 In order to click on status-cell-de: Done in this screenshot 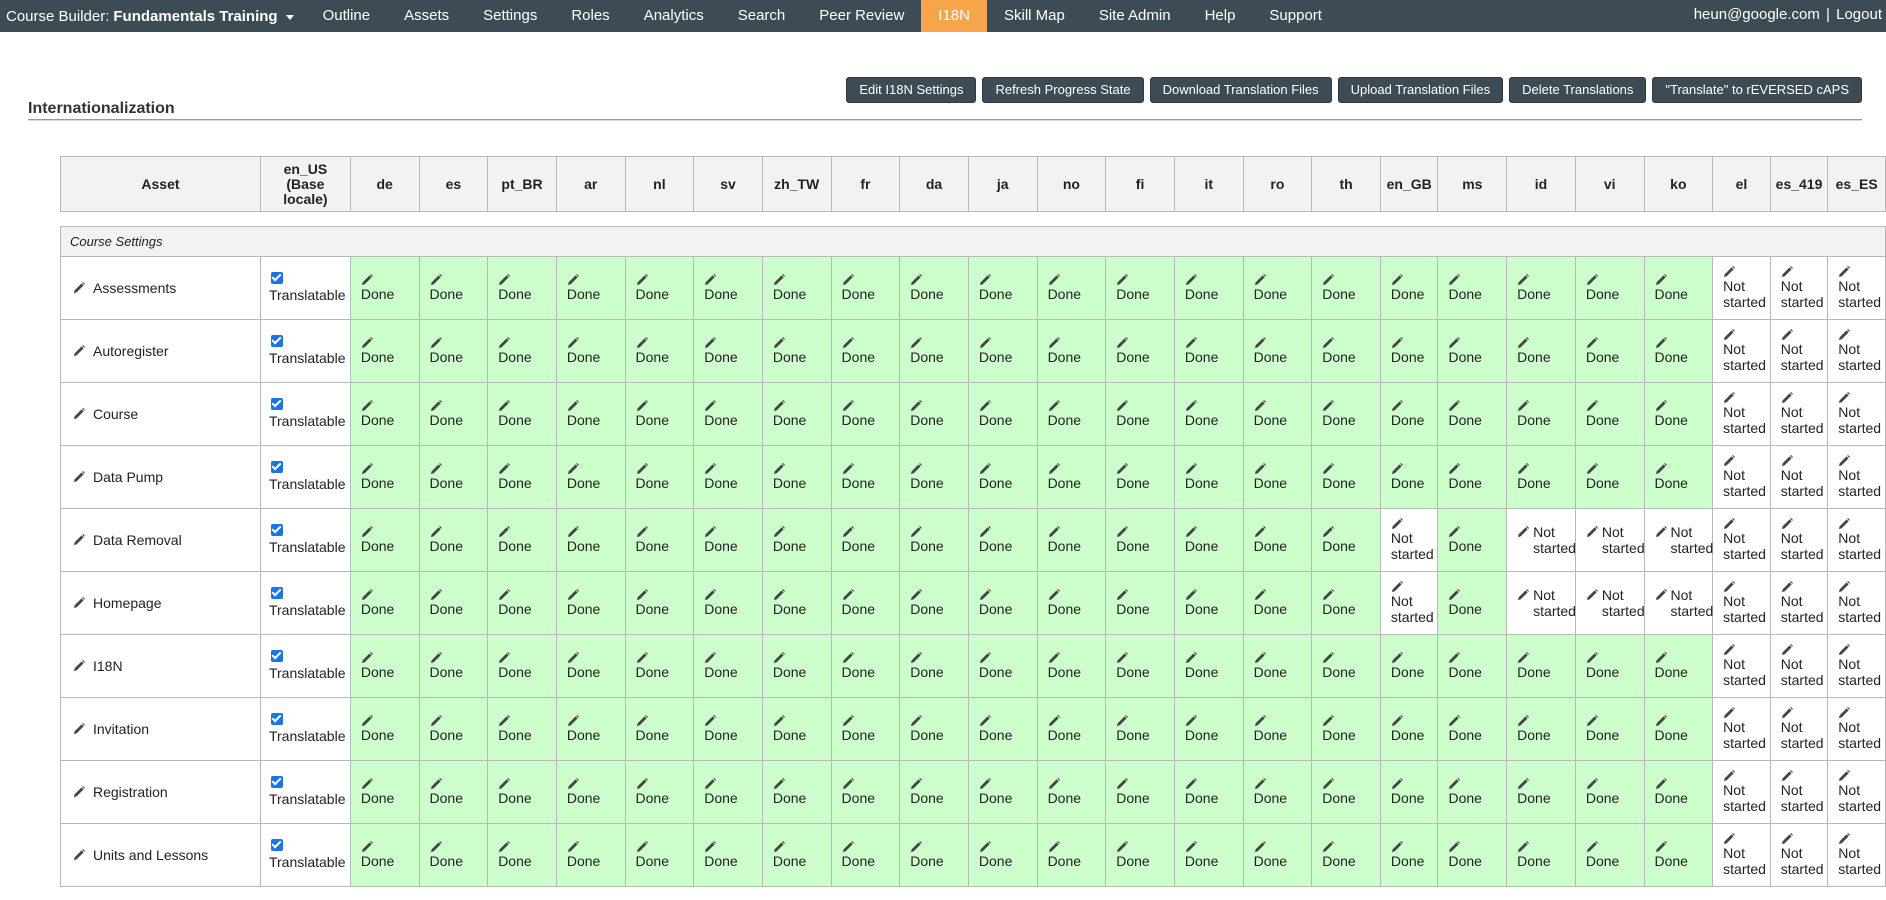, I will do `click(384, 792)`.